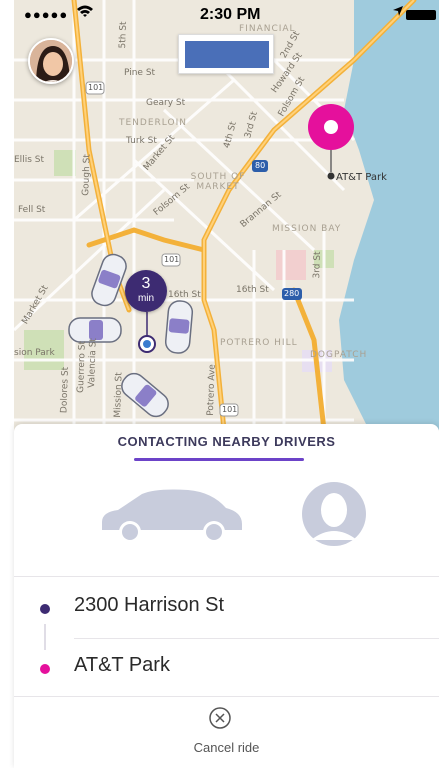 Image resolution: width=439 pixels, height=768 pixels. What do you see at coordinates (226, 54) in the screenshot?
I see `redacted-block` at bounding box center [226, 54].